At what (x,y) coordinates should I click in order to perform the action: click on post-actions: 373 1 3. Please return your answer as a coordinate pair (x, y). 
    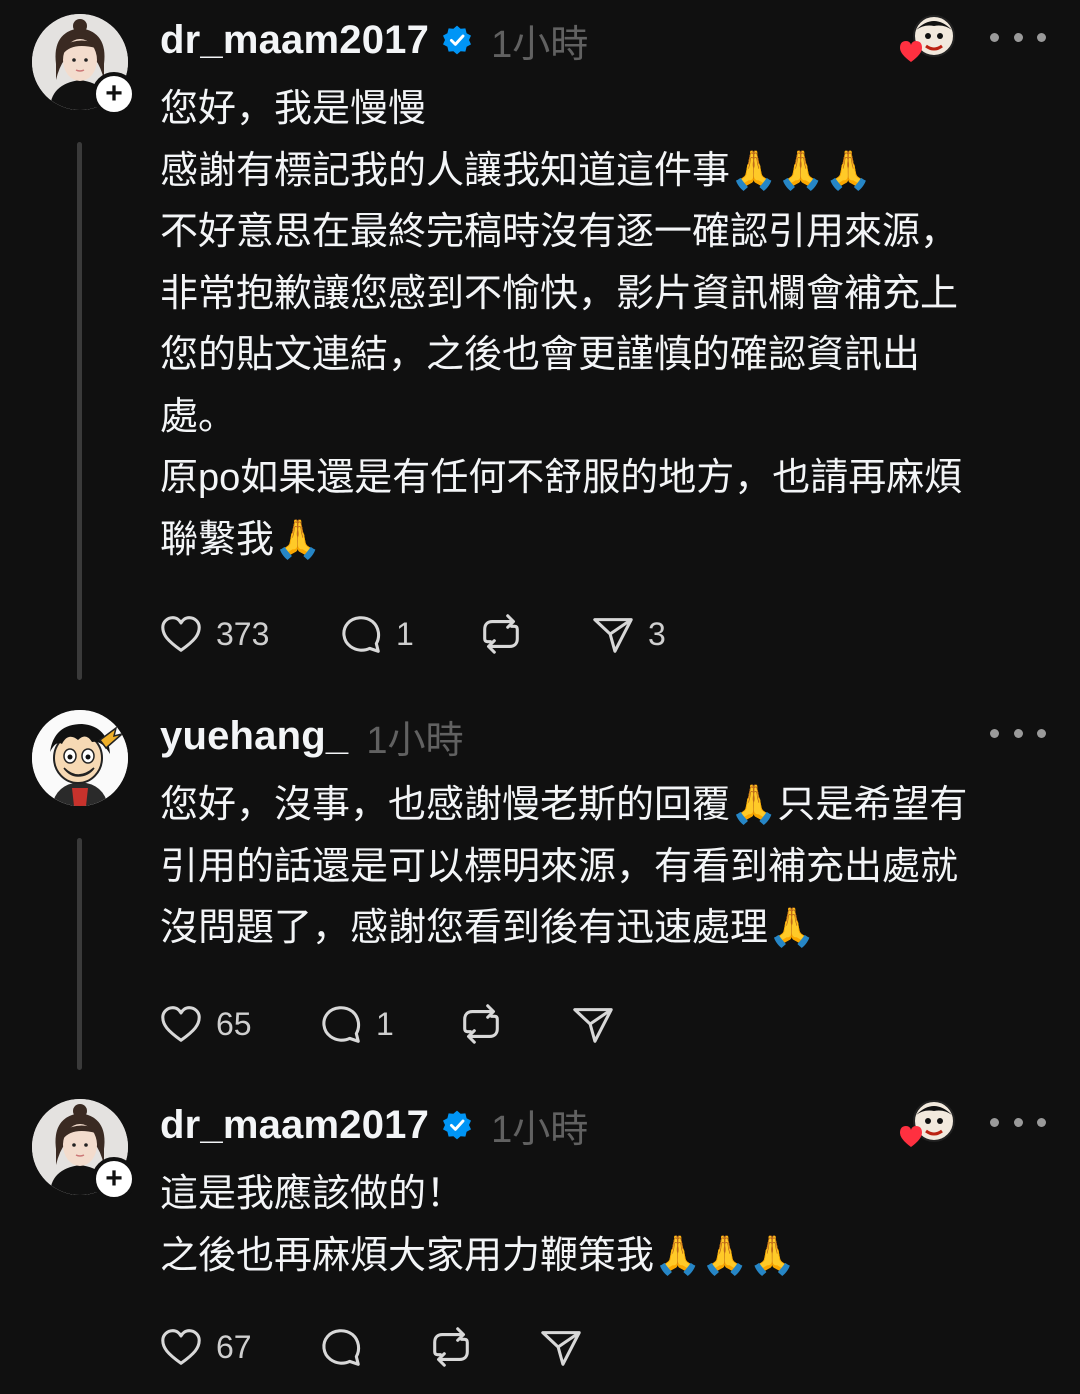
    Looking at the image, I should click on (444, 634).